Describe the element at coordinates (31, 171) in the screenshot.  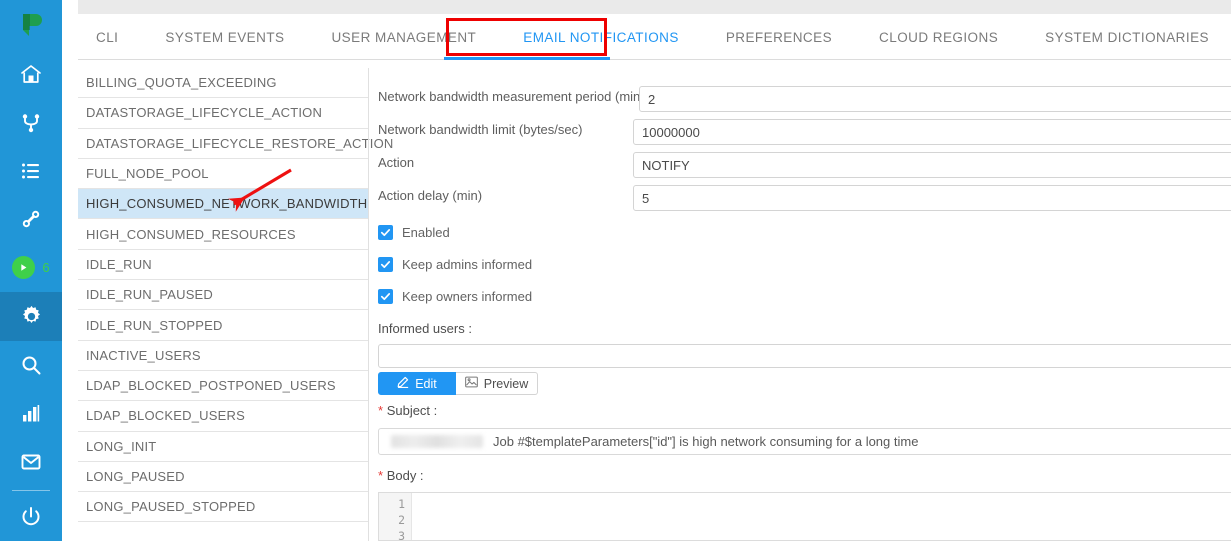
I see `list-icon` at that location.